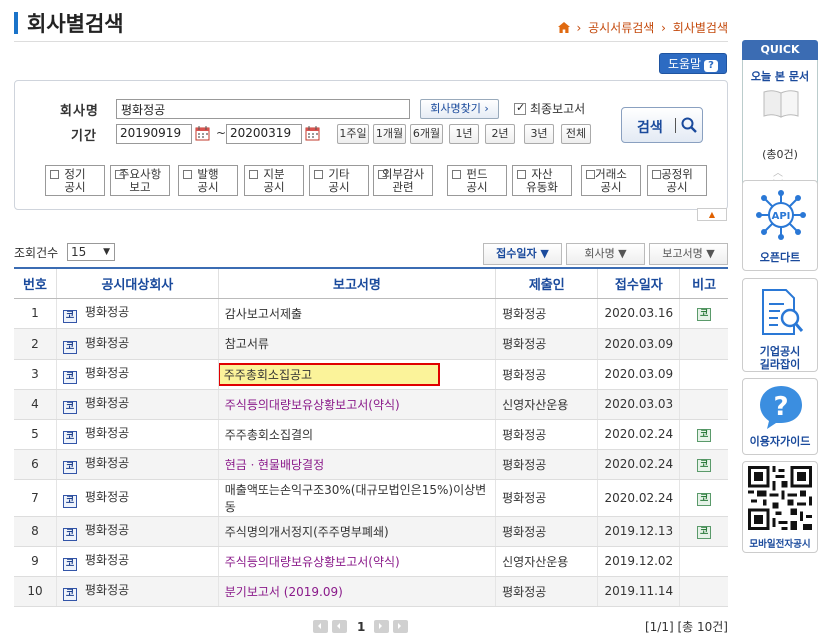 The image size is (825, 641). Describe the element at coordinates (522, 254) in the screenshot. I see `sort-by-date-button: 접수일자 ▼` at that location.